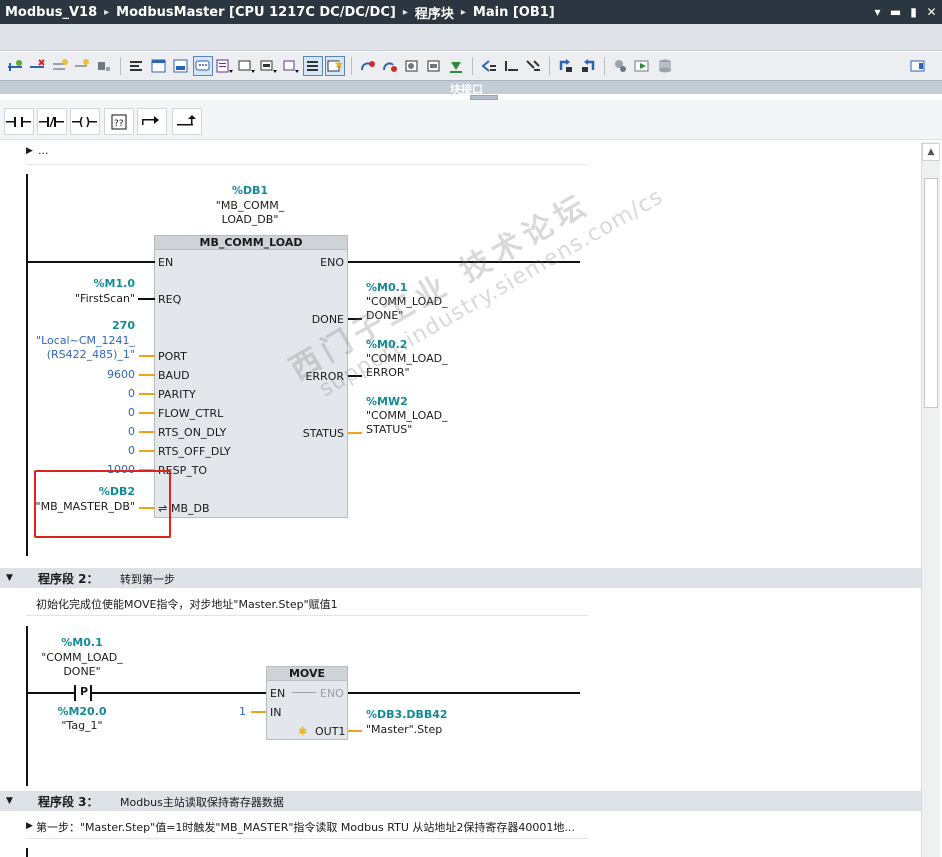 The height and width of the screenshot is (857, 942). What do you see at coordinates (250, 190) in the screenshot?
I see `db1-address: %DB1` at bounding box center [250, 190].